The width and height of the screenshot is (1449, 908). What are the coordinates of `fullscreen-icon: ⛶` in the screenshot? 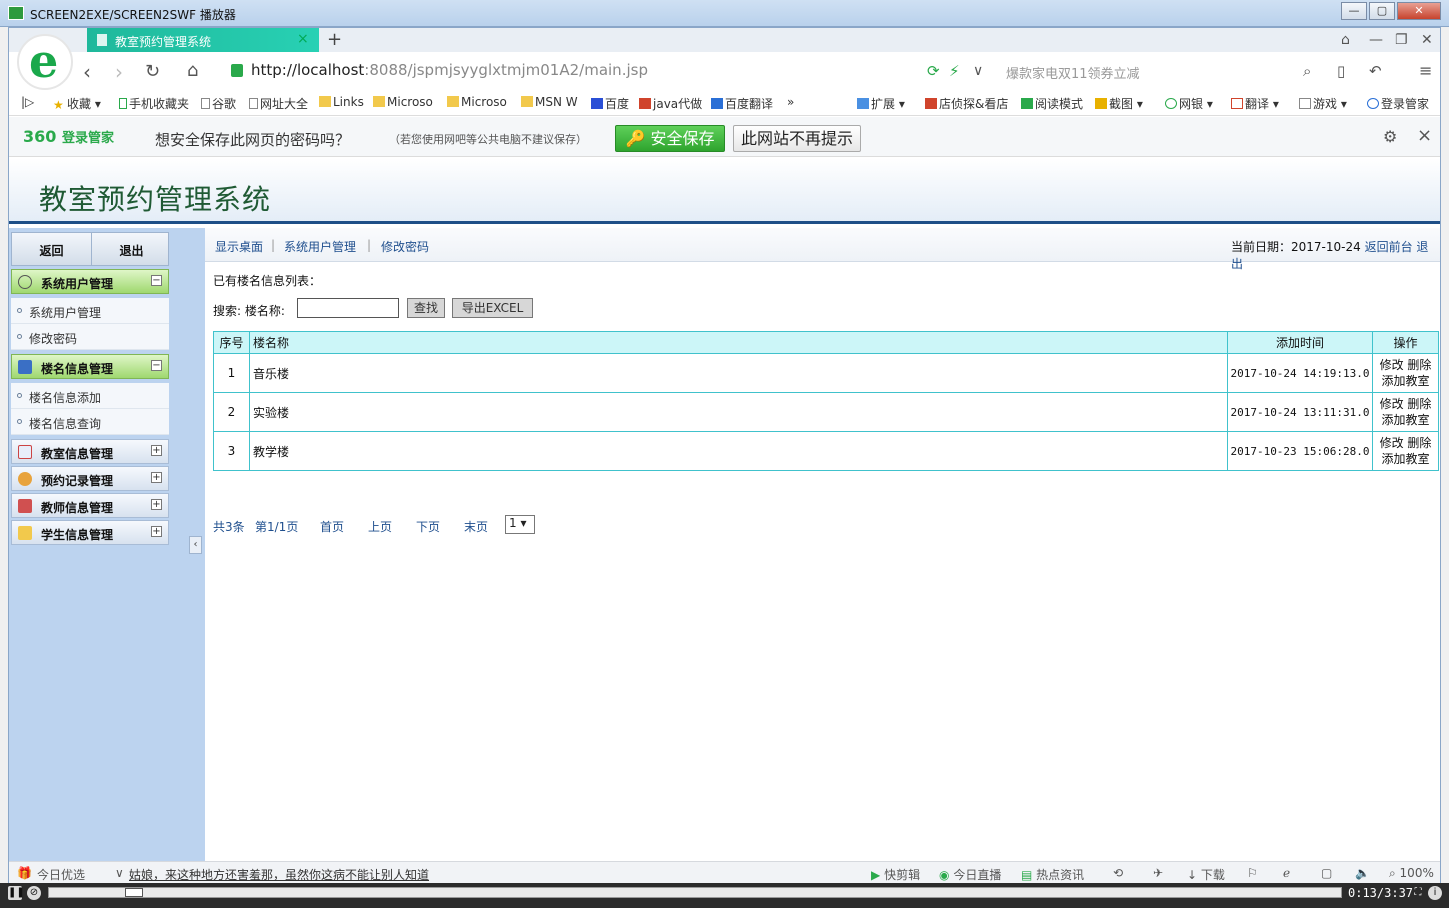 It's located at (1418, 893).